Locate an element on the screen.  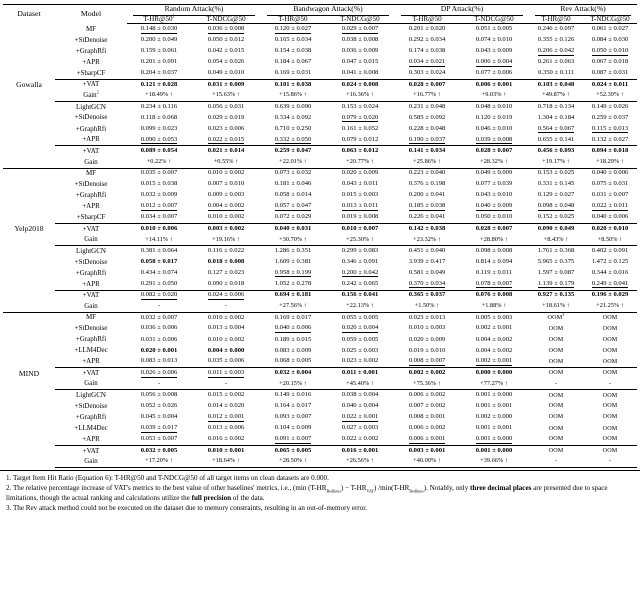
dataset-label-text: MIND is located at coordinates (29, 373).